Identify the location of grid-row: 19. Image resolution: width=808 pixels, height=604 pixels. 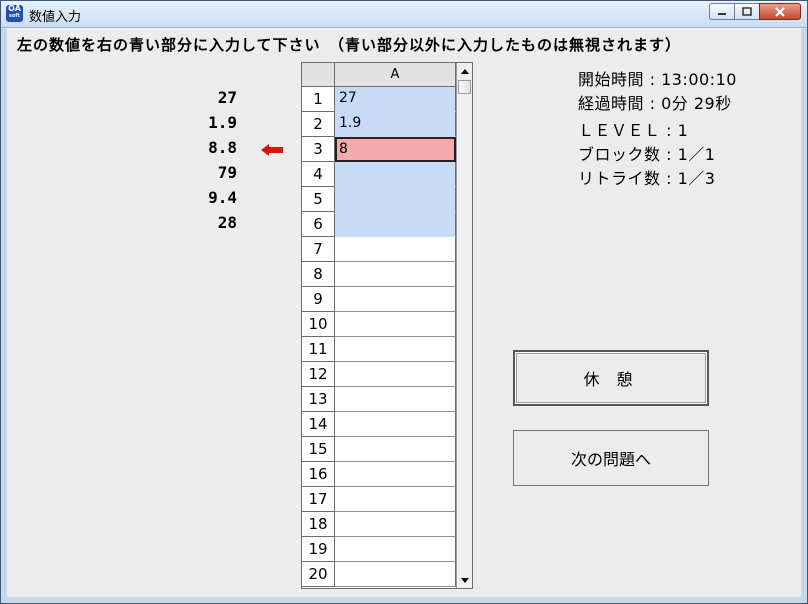
(379, 549).